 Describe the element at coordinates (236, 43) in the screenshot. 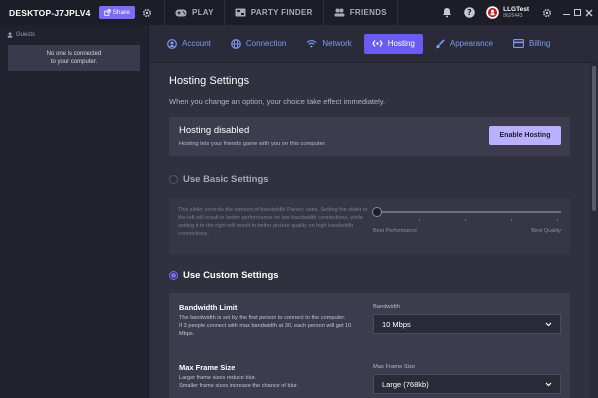

I see `globe-icon` at that location.